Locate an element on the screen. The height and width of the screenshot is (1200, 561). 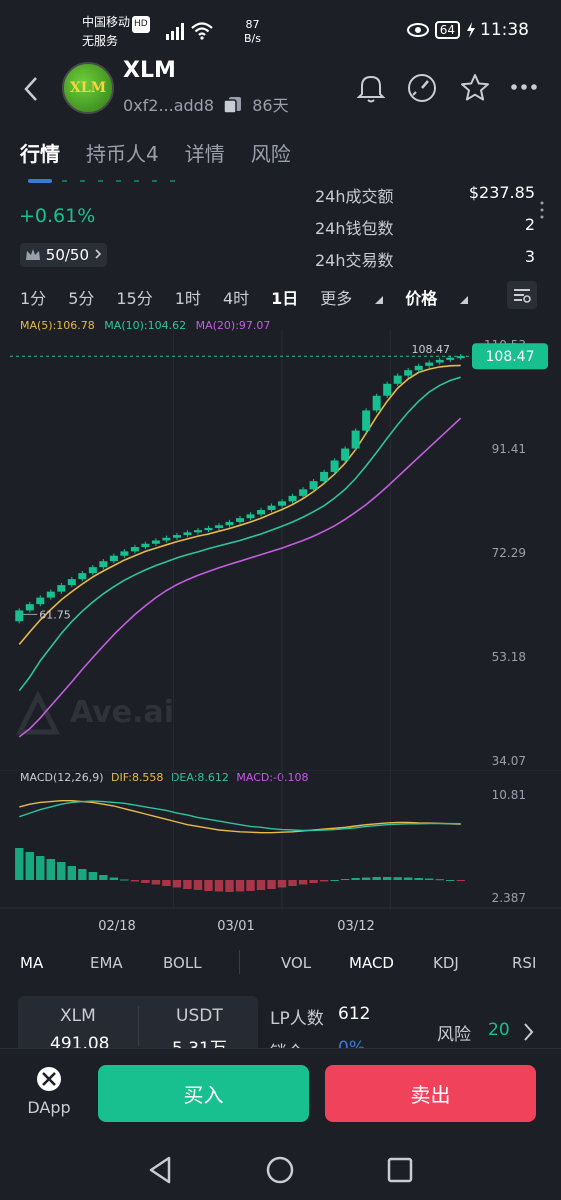
x-tick-label: 03/01 is located at coordinates (235, 926).